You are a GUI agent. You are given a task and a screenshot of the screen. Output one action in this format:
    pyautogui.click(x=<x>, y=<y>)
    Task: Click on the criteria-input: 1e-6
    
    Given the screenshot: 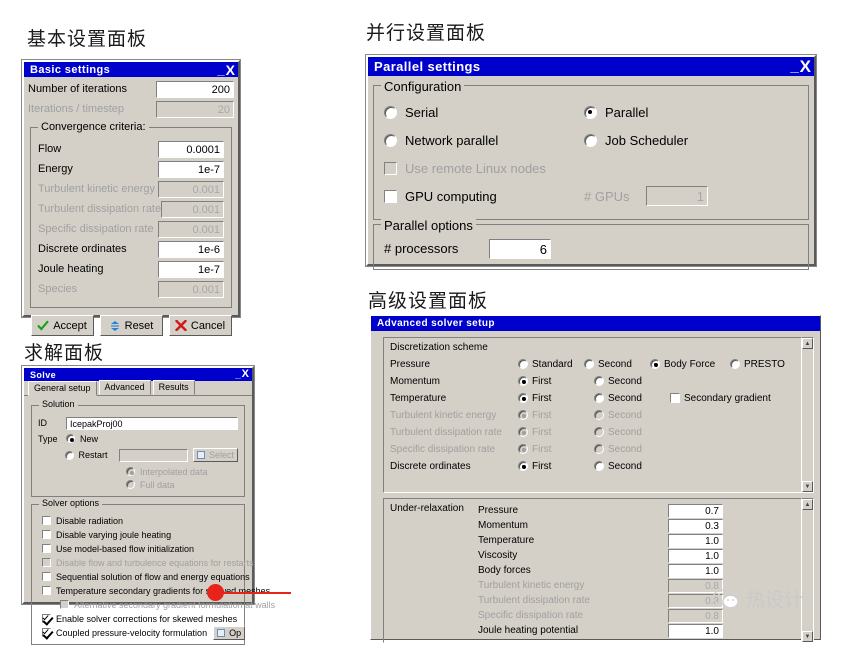 What is the action you would take?
    pyautogui.click(x=191, y=249)
    